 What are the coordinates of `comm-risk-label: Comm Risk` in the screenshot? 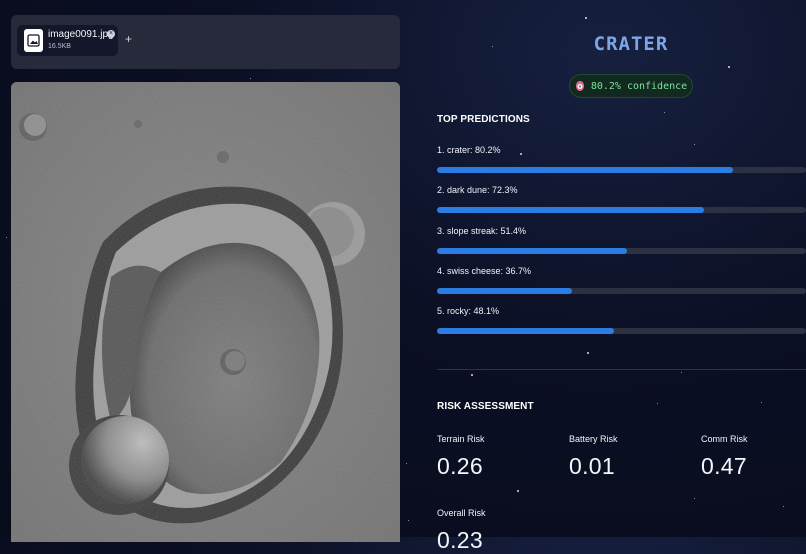 It's located at (724, 439).